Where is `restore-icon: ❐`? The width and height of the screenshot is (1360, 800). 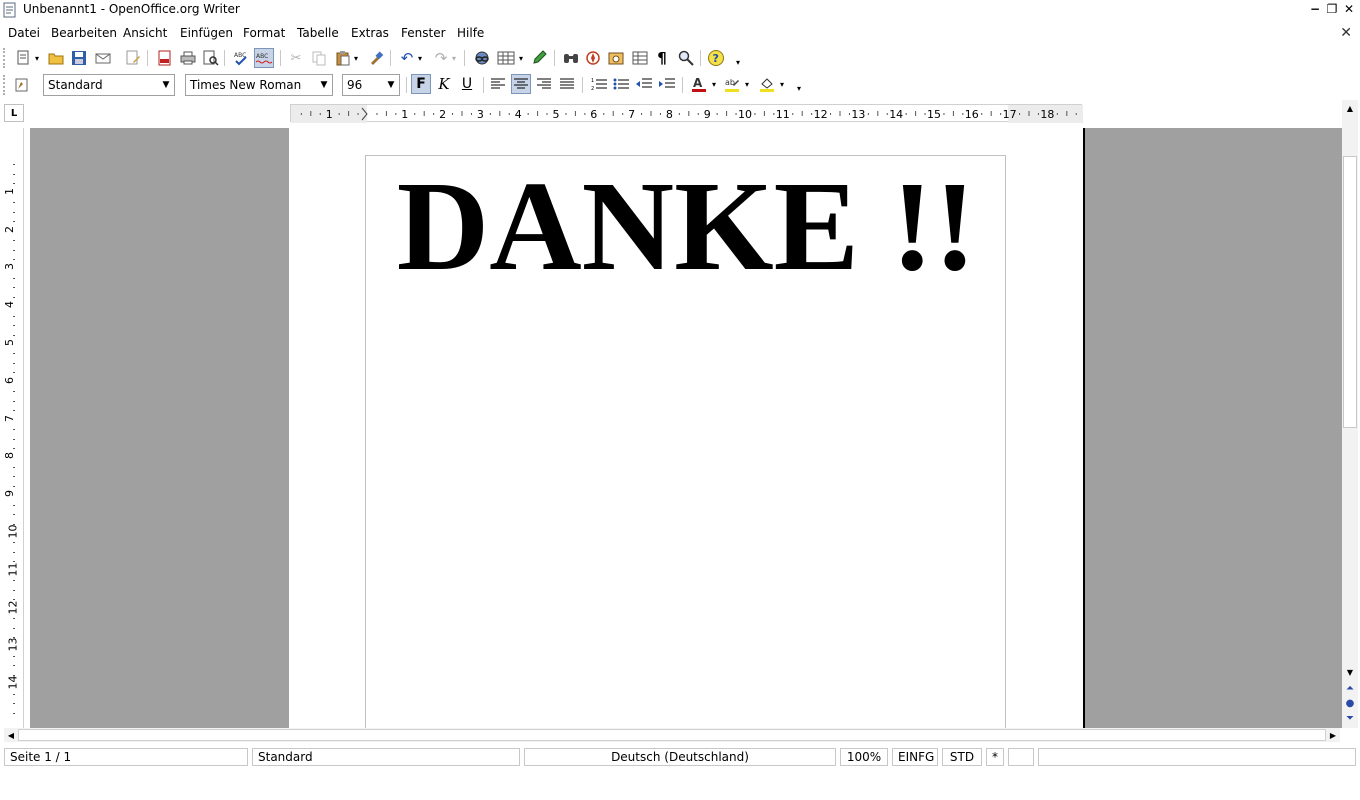 restore-icon: ❐ is located at coordinates (1332, 9).